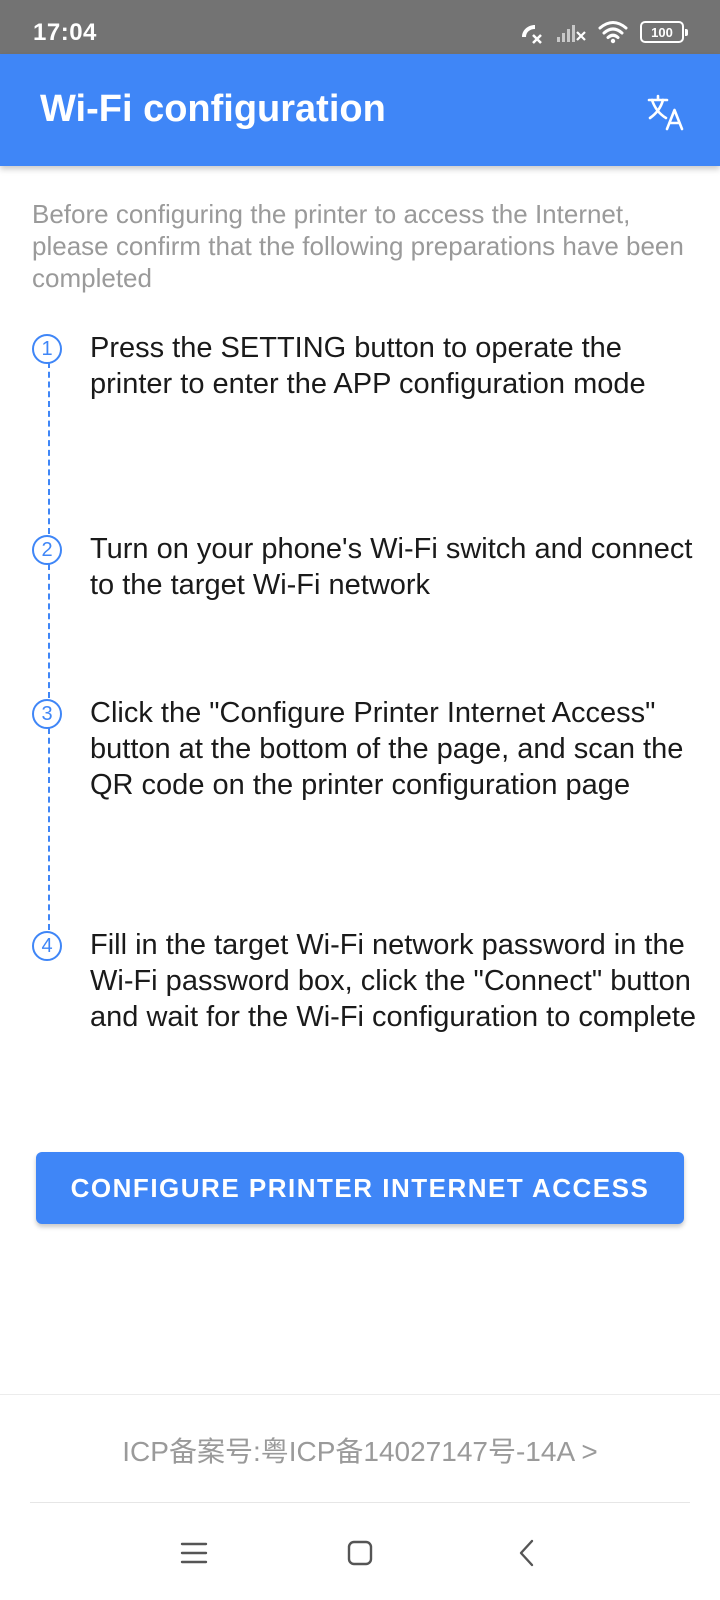 Image resolution: width=720 pixels, height=1600 pixels. Describe the element at coordinates (65, 32) in the screenshot. I see `status-time: 17:04` at that location.